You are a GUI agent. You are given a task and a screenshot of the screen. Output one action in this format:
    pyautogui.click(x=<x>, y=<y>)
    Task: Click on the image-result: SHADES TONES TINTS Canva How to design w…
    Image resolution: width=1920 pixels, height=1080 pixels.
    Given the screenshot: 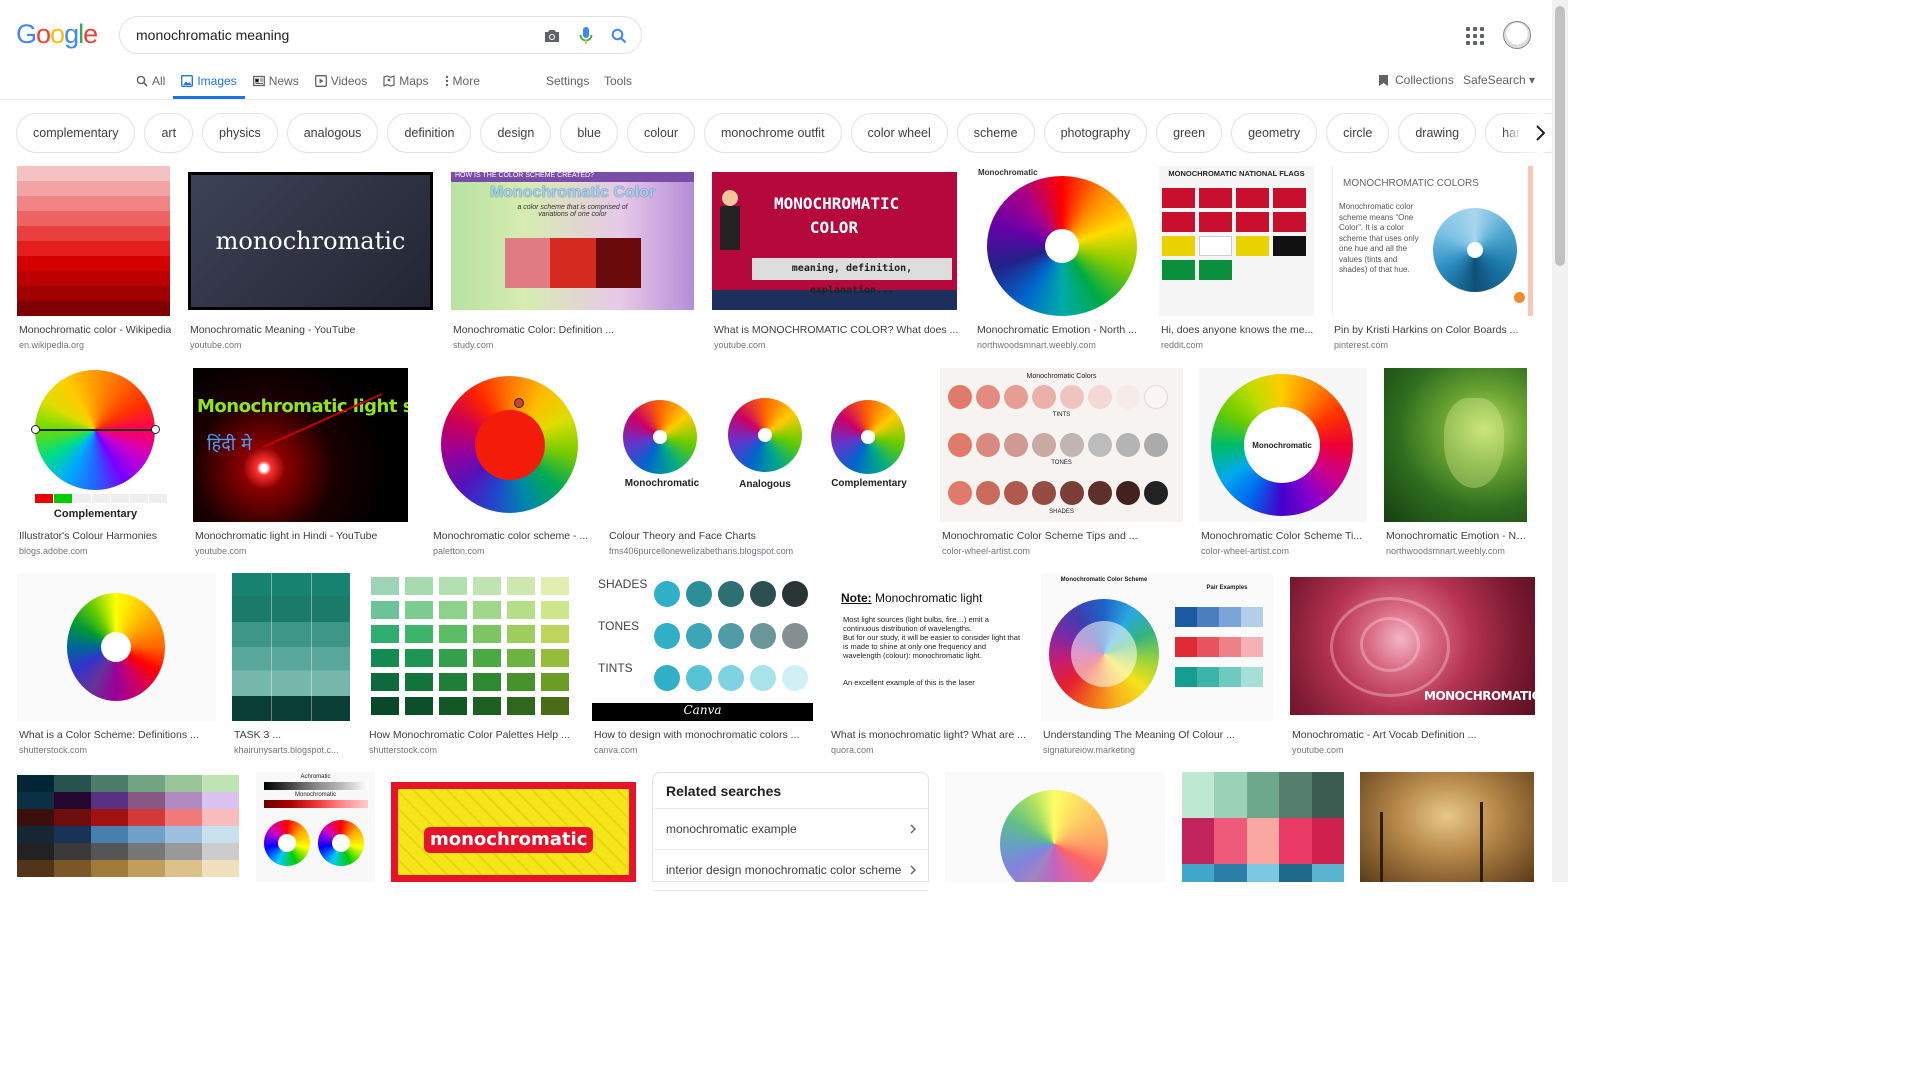 What is the action you would take?
    pyautogui.click(x=702, y=665)
    